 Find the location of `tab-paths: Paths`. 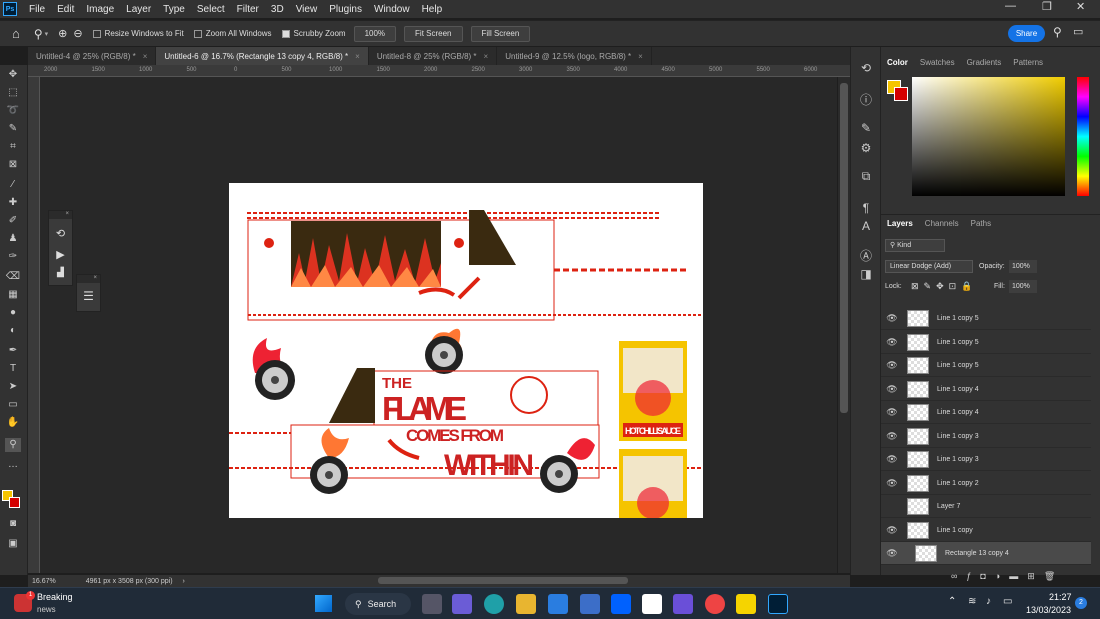

tab-paths: Paths is located at coordinates (981, 223).